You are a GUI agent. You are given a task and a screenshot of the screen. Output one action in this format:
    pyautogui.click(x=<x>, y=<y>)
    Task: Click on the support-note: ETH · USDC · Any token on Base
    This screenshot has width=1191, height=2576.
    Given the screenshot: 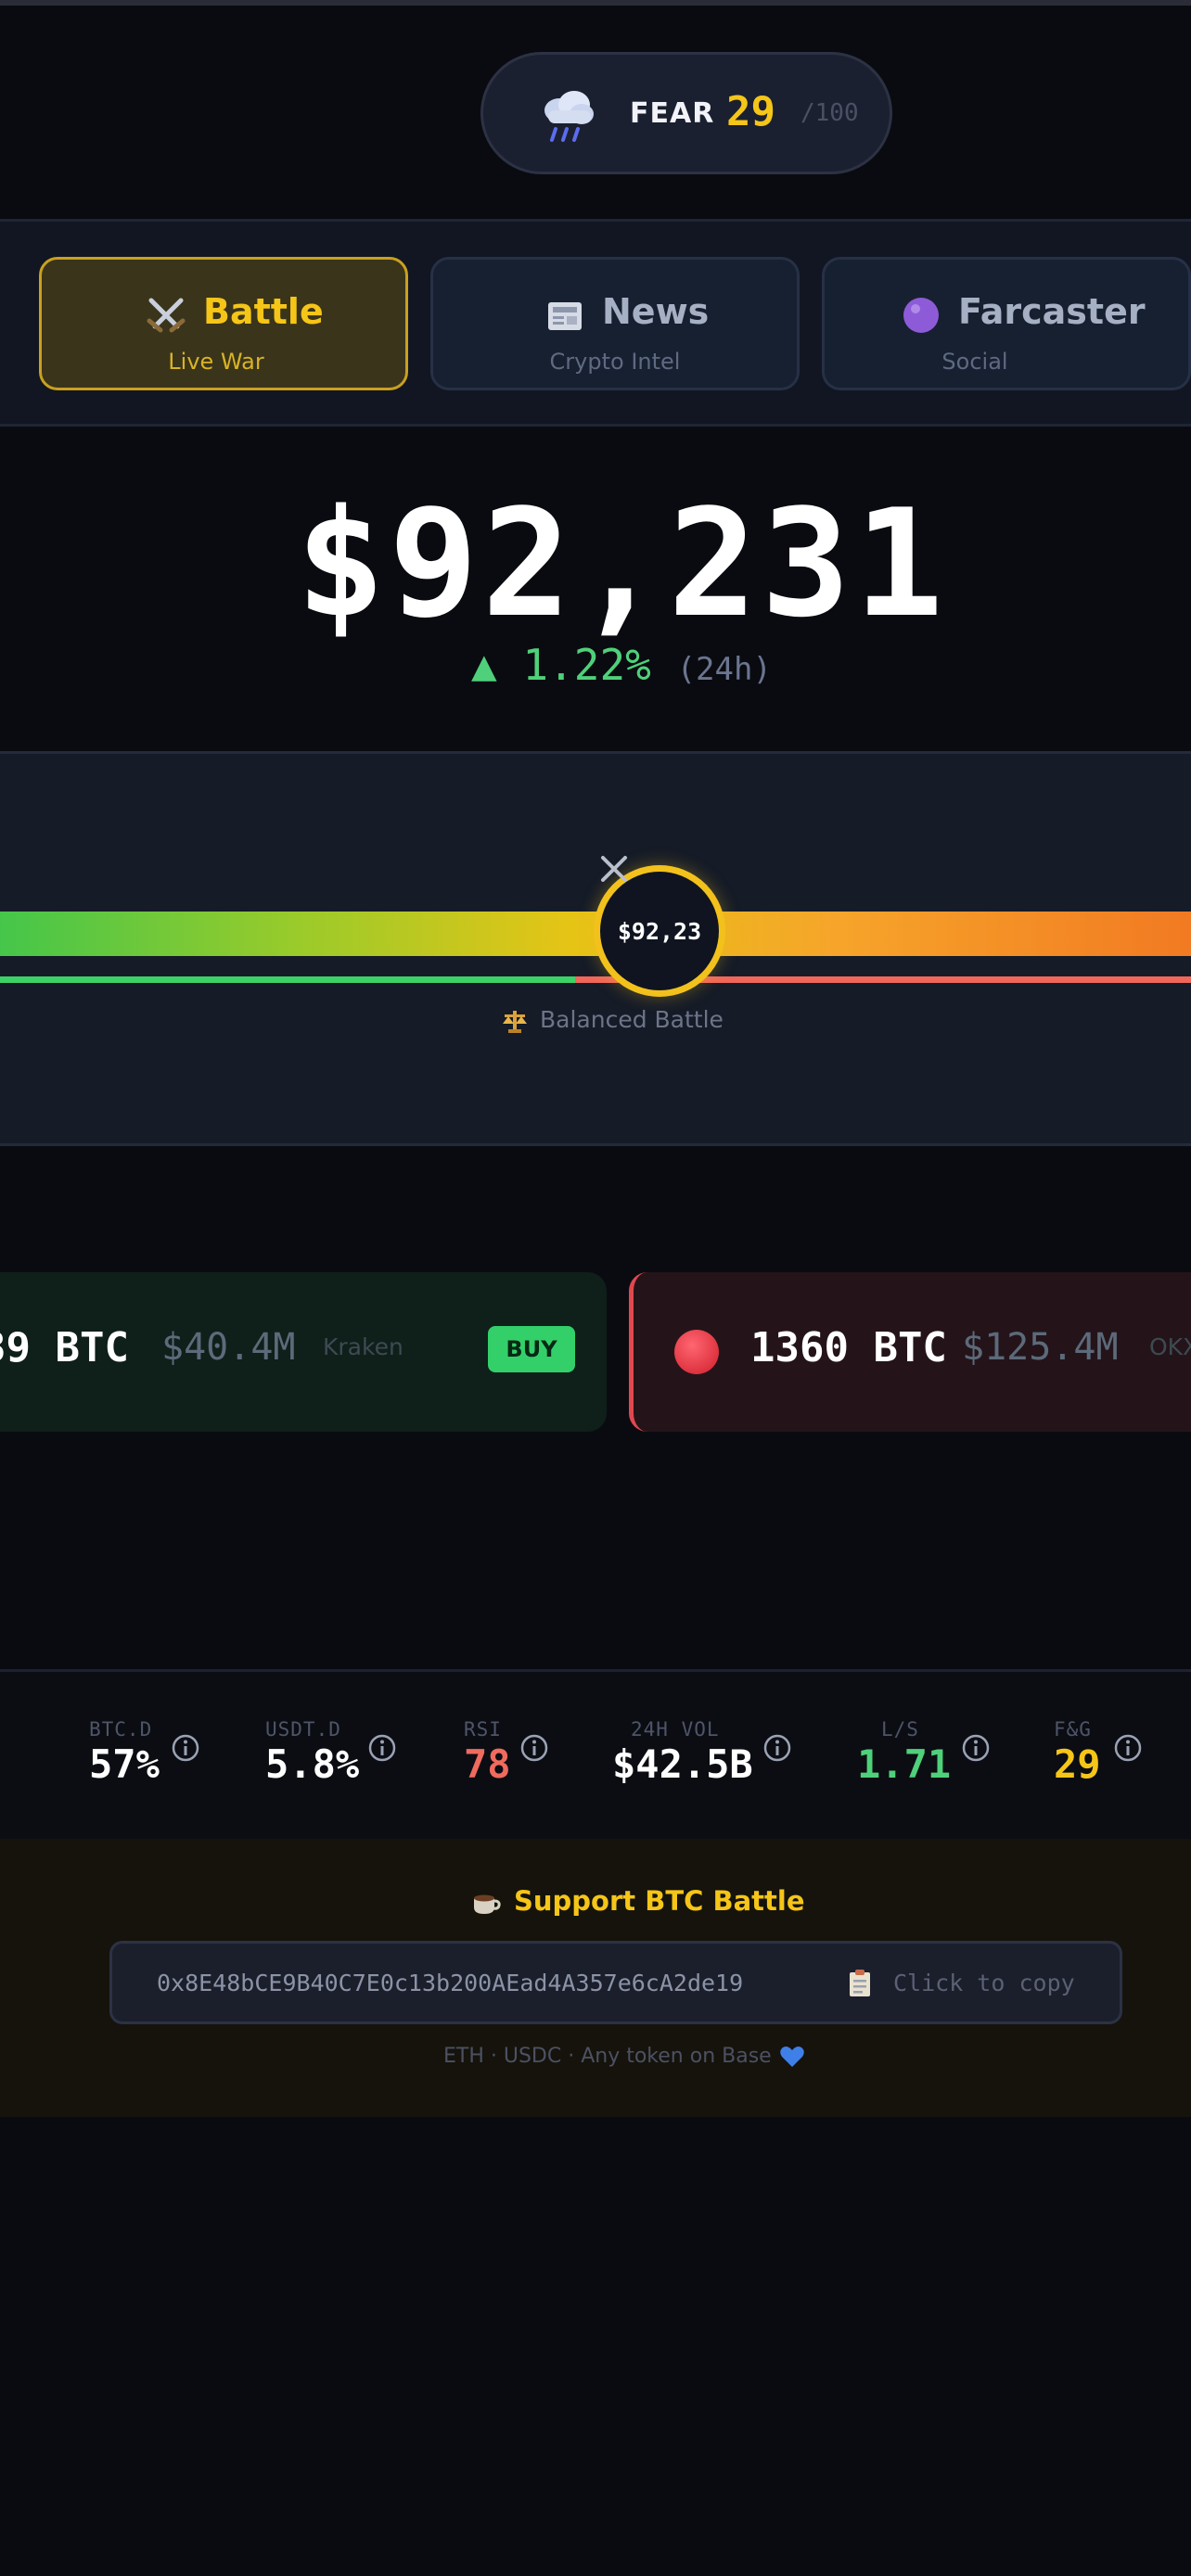 What is the action you would take?
    pyautogui.click(x=624, y=2057)
    